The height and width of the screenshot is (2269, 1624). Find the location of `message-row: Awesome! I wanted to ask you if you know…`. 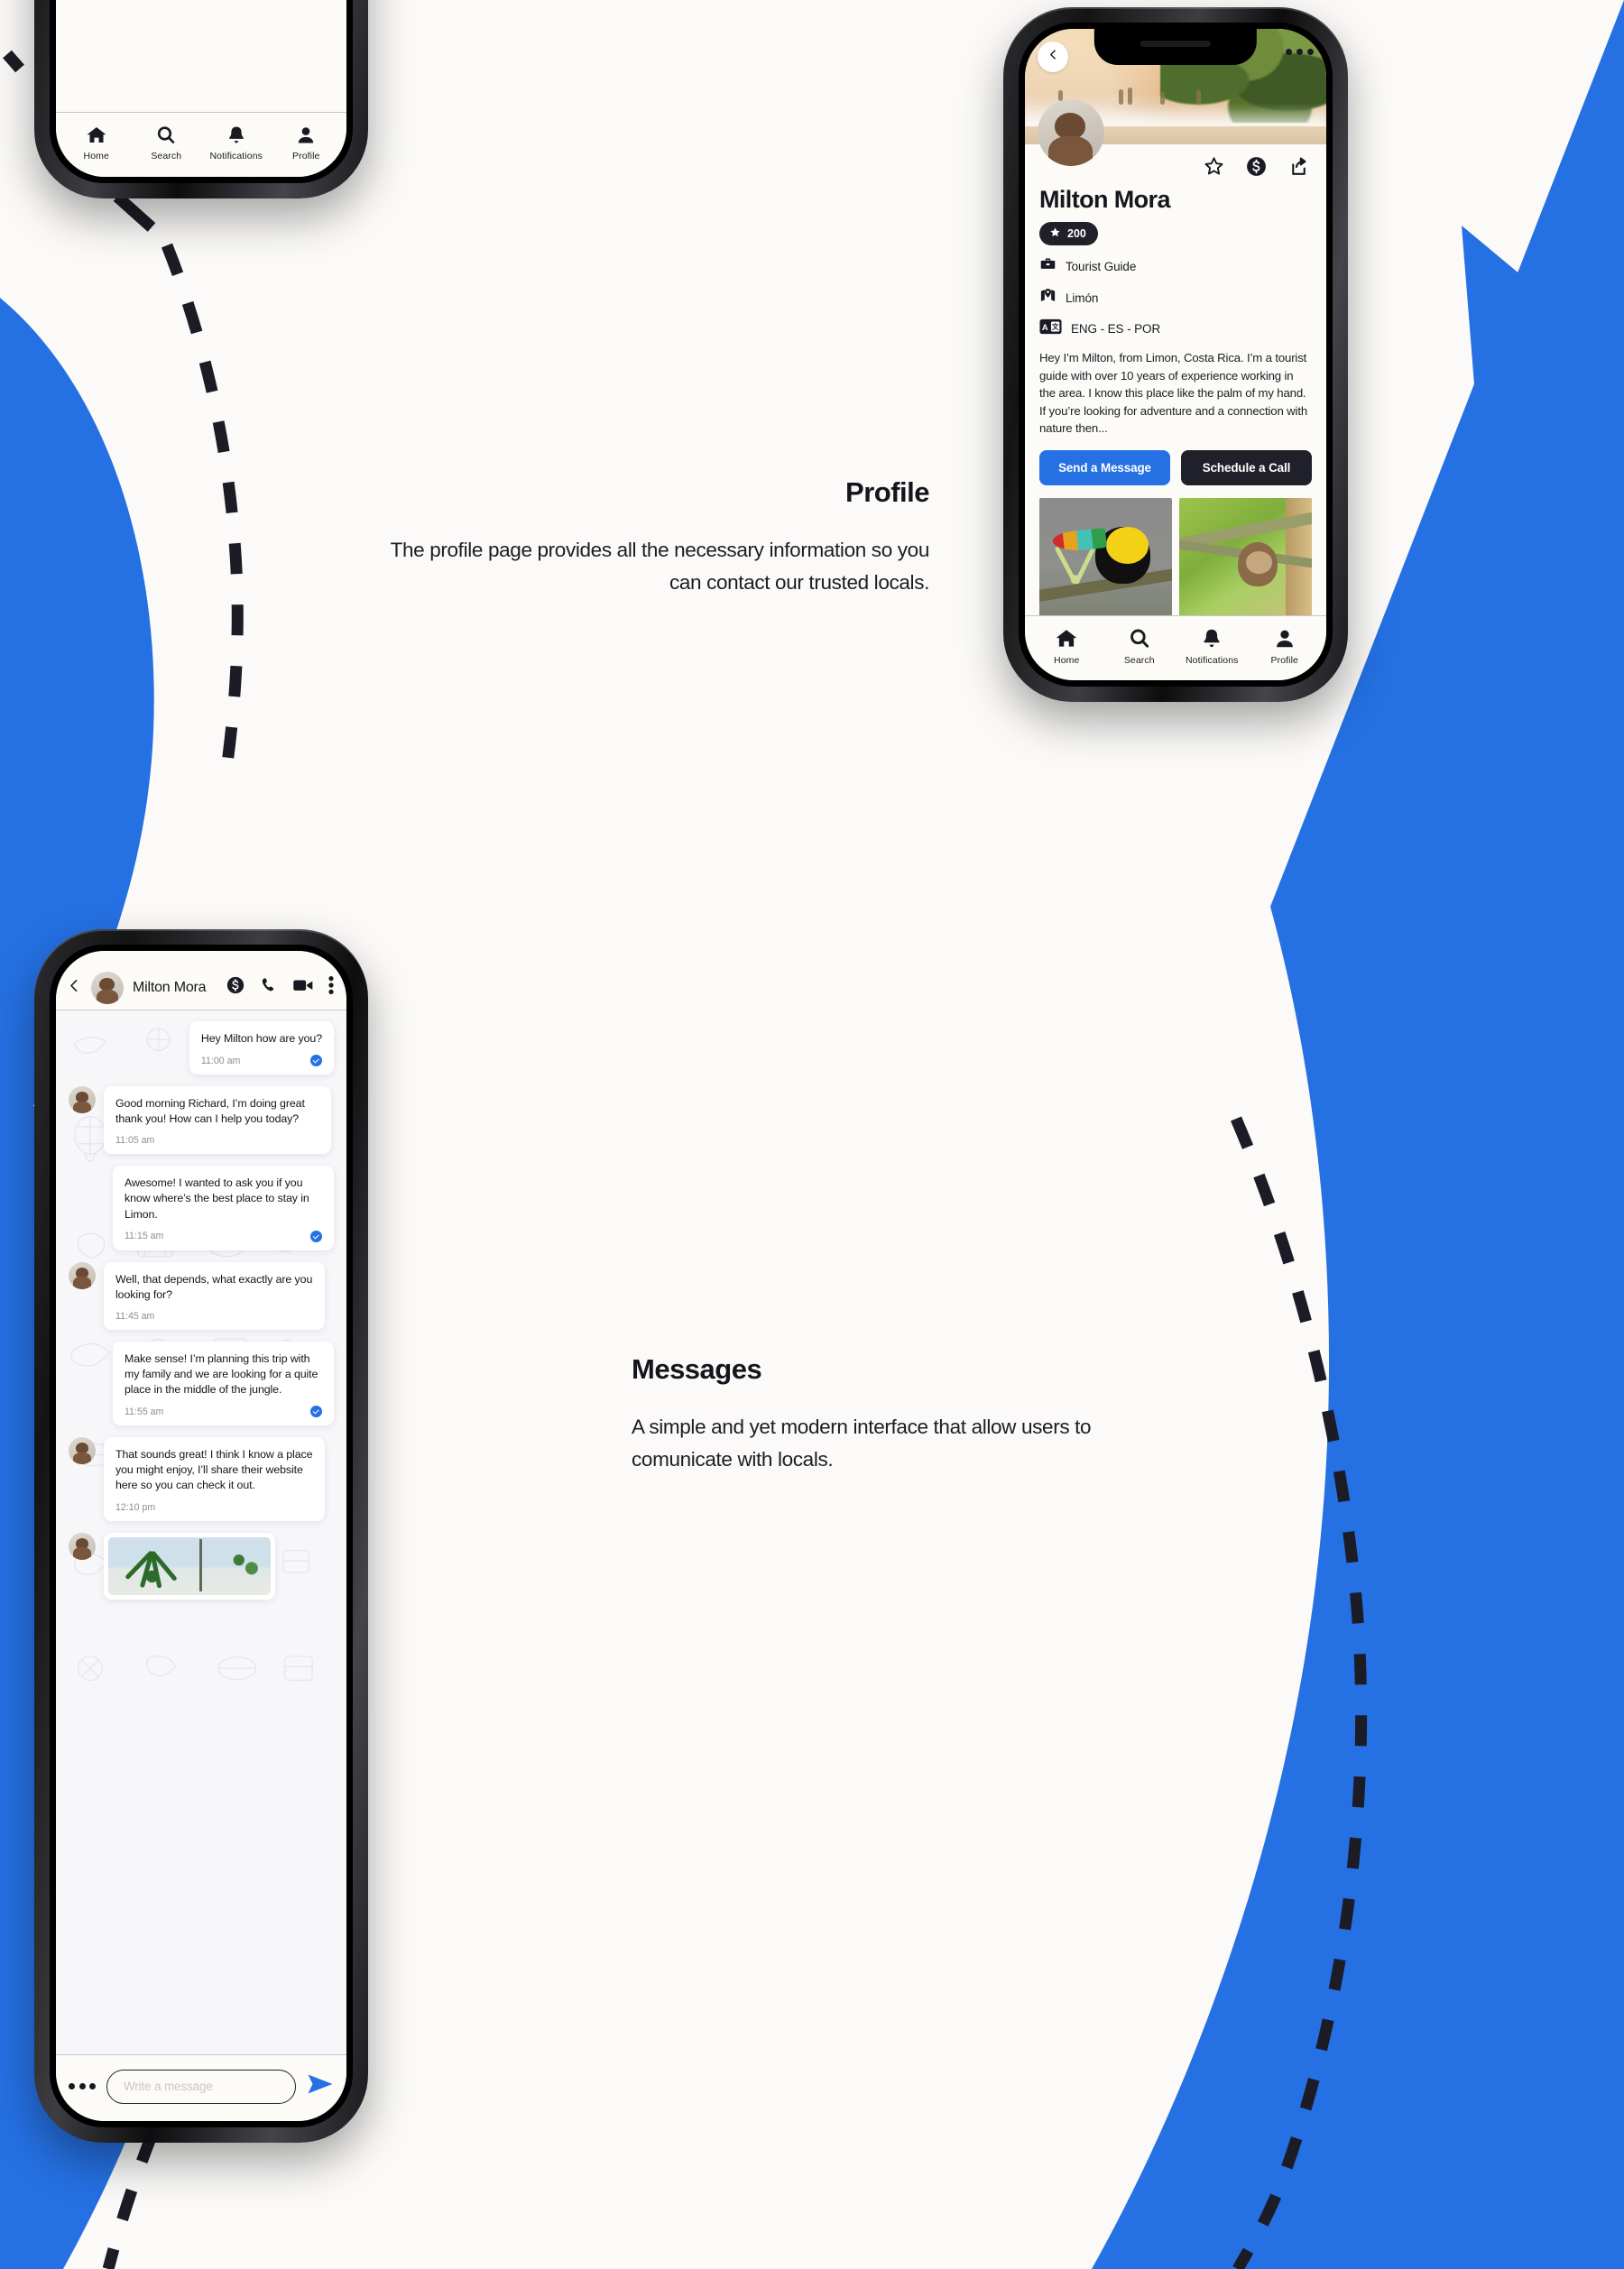

message-row: Awesome! I wanted to ask you if you know… is located at coordinates (202, 1208).